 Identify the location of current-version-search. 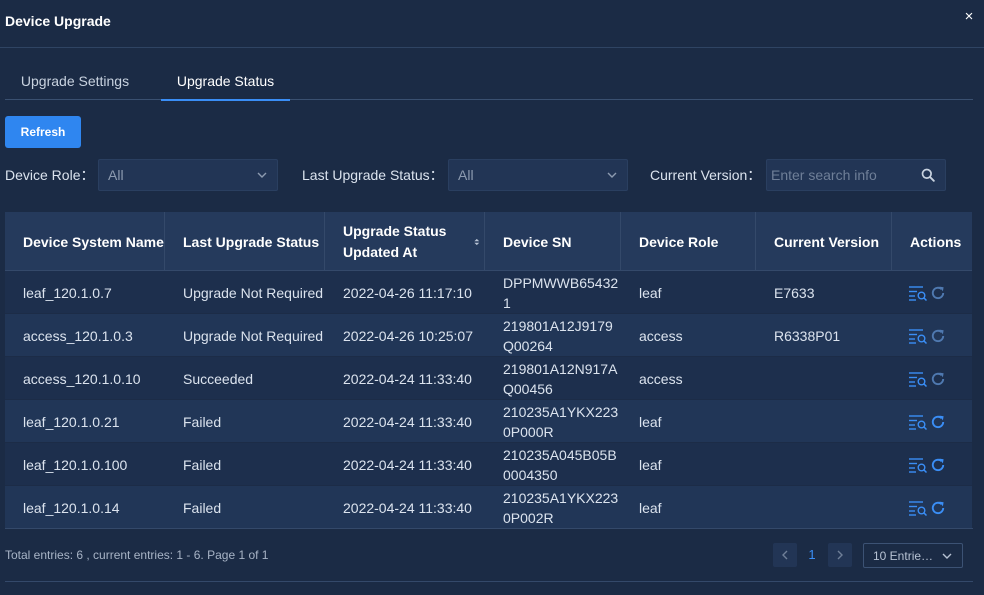
(856, 175).